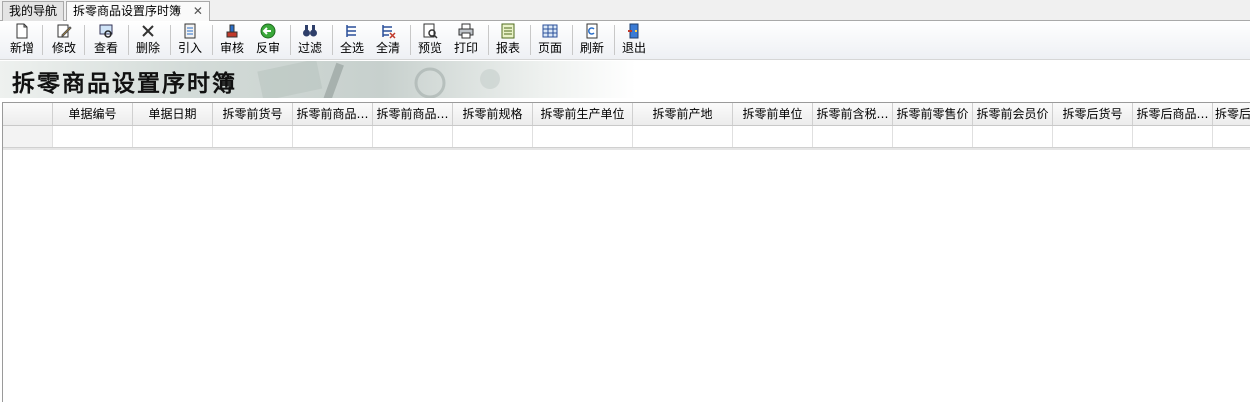 The height and width of the screenshot is (402, 1250). Describe the element at coordinates (466, 31) in the screenshot. I see `printer-icon` at that location.